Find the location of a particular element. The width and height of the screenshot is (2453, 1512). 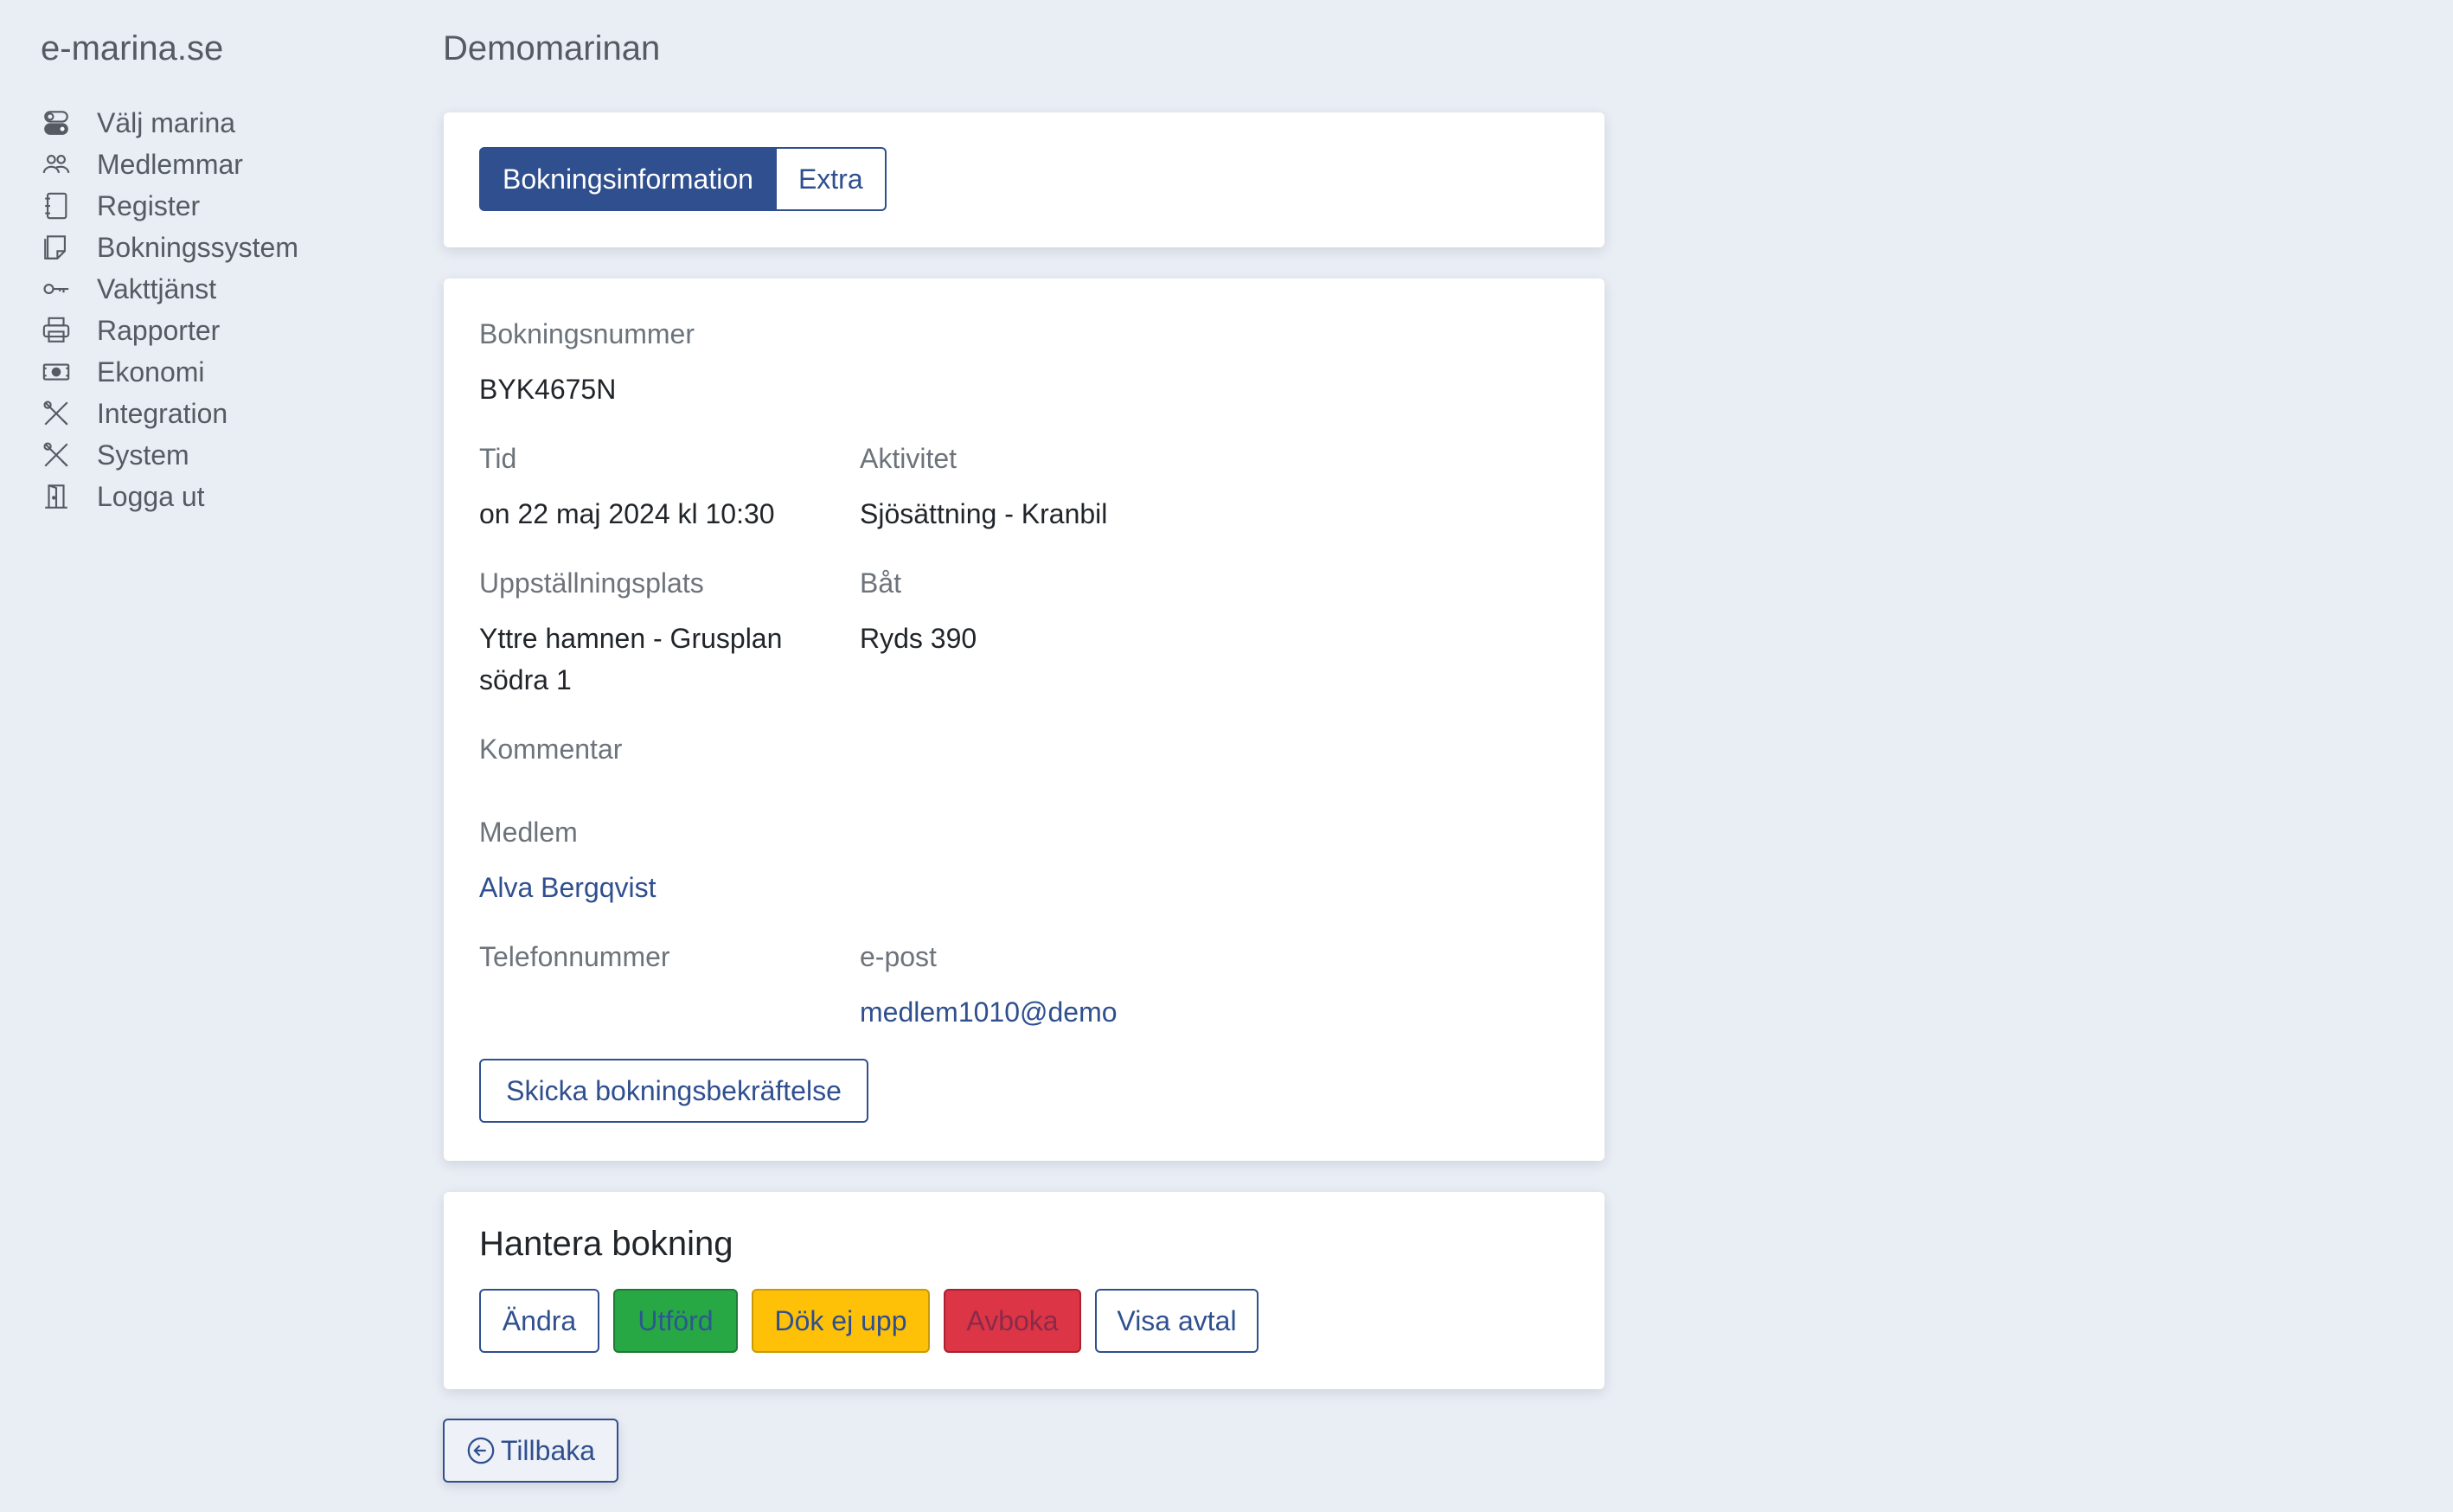

booking-number-value: BYK4675N is located at coordinates (548, 389).